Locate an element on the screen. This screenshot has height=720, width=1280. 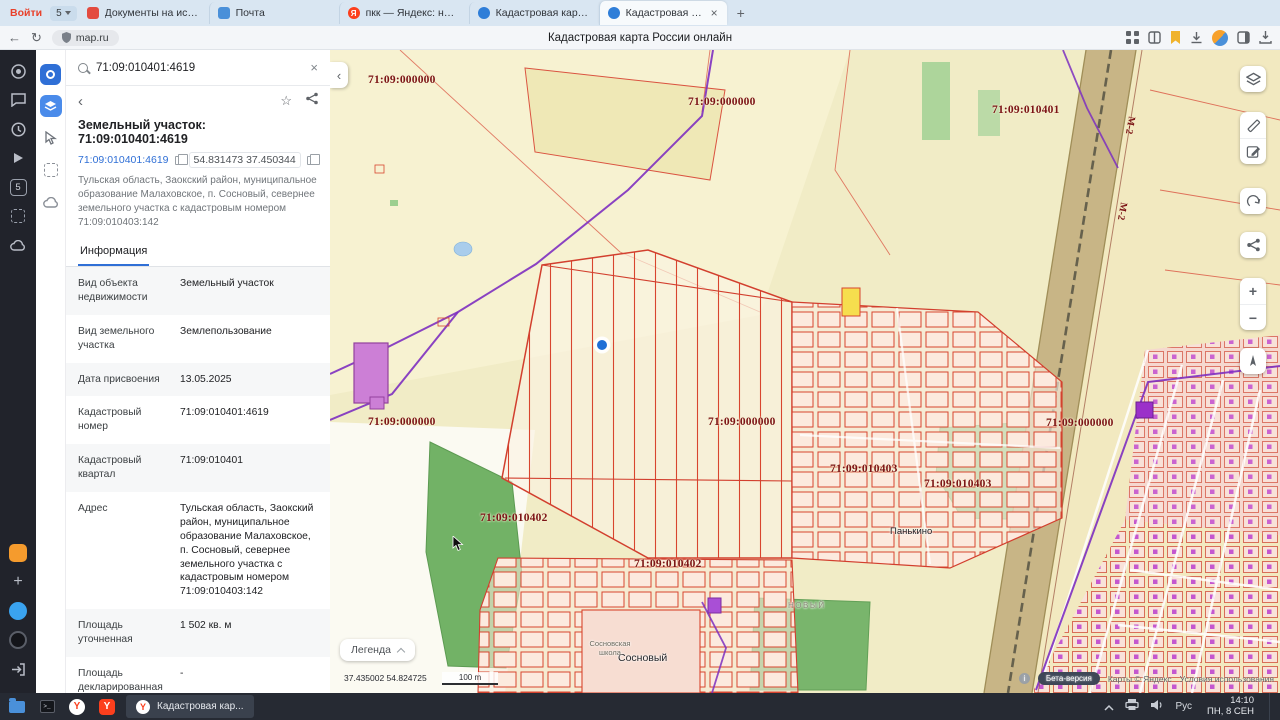
panel-back-icon: ‹ is located at coordinates (80, 101).